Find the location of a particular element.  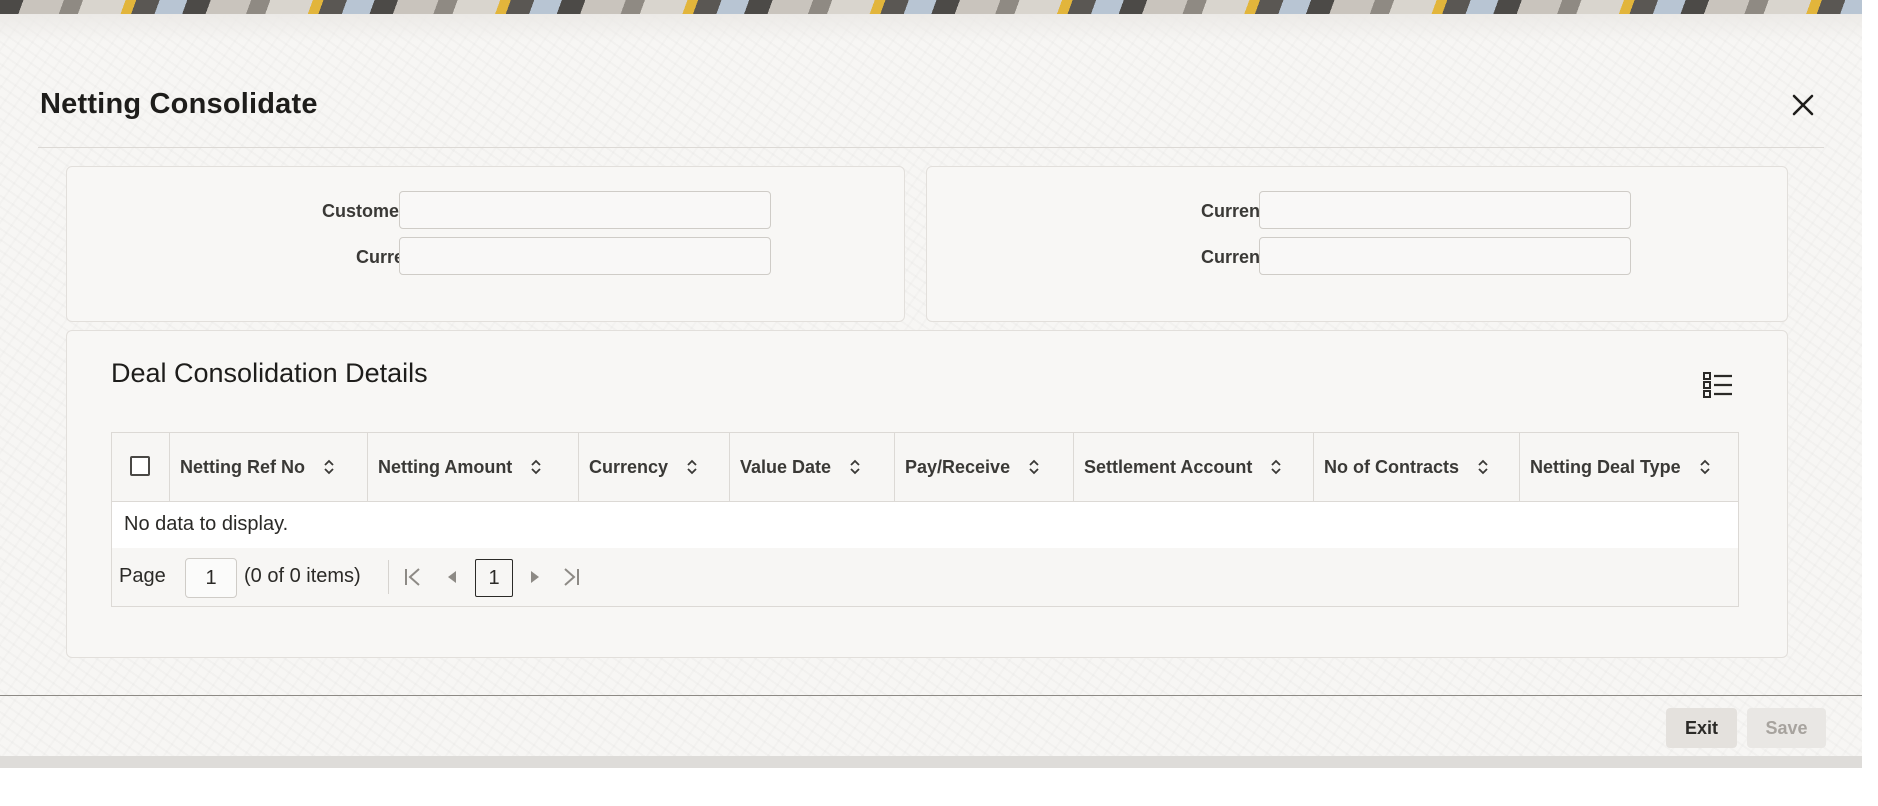

column-header-label: Pay/Receive is located at coordinates (958, 466).